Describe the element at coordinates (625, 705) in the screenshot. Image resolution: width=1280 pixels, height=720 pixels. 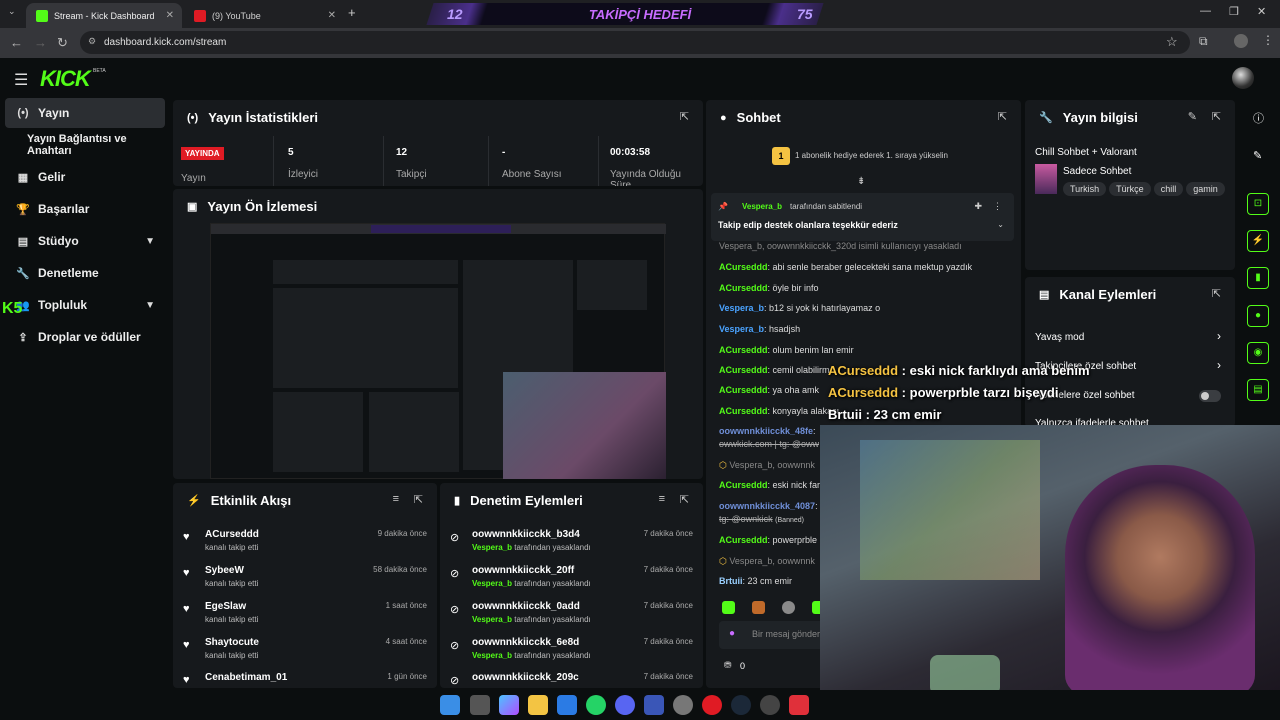
I see `discord-icon` at that location.